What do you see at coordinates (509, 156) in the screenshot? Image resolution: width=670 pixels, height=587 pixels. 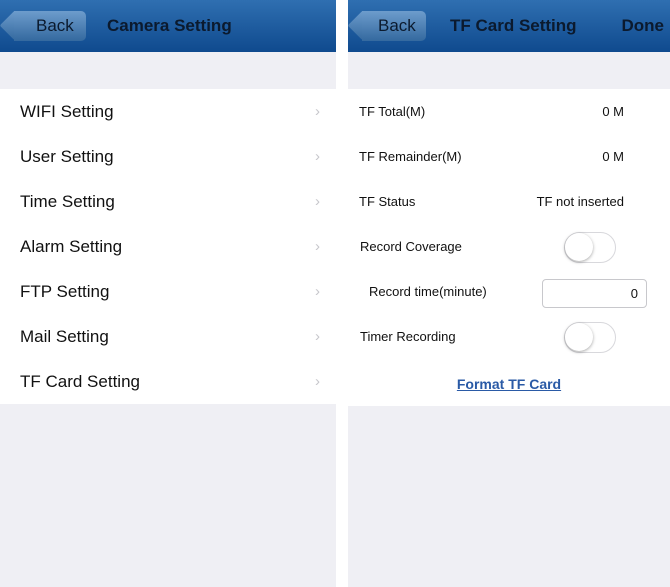 I see `tf-remainder-row: TF Remainder(M) 0 M` at bounding box center [509, 156].